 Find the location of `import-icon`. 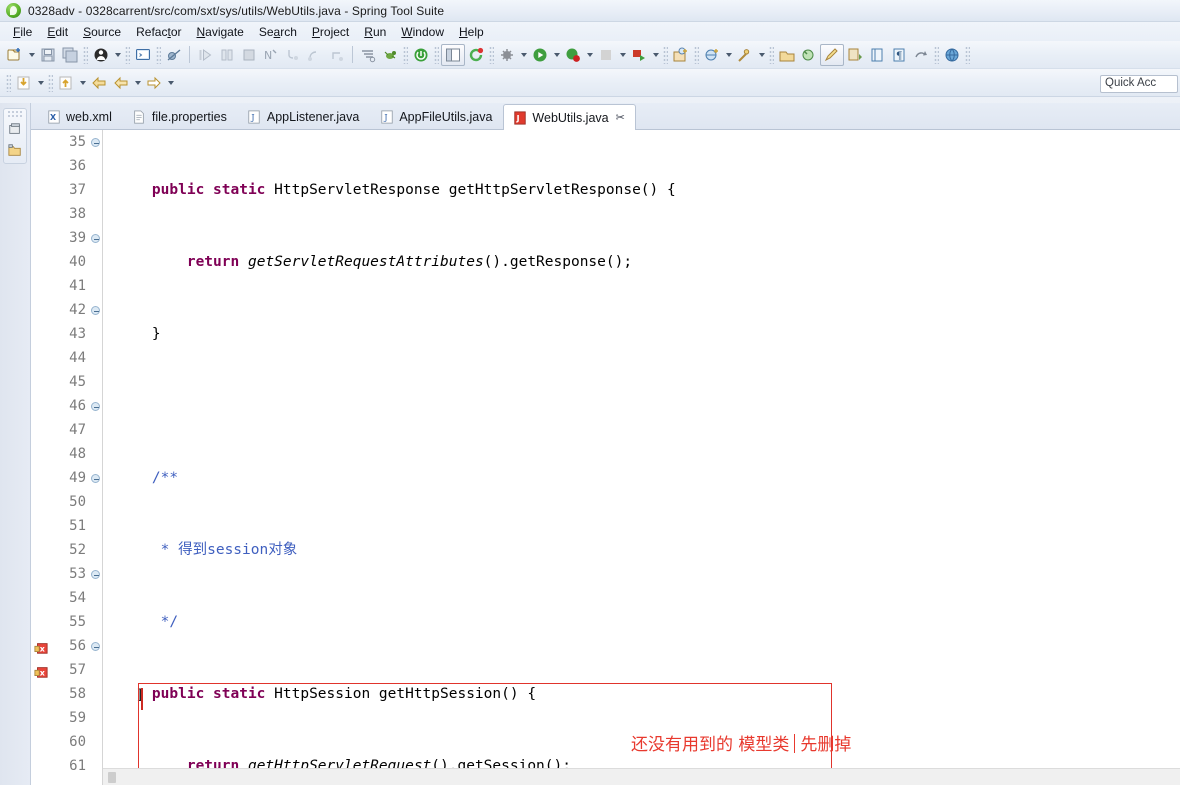

import-icon is located at coordinates (66, 83).